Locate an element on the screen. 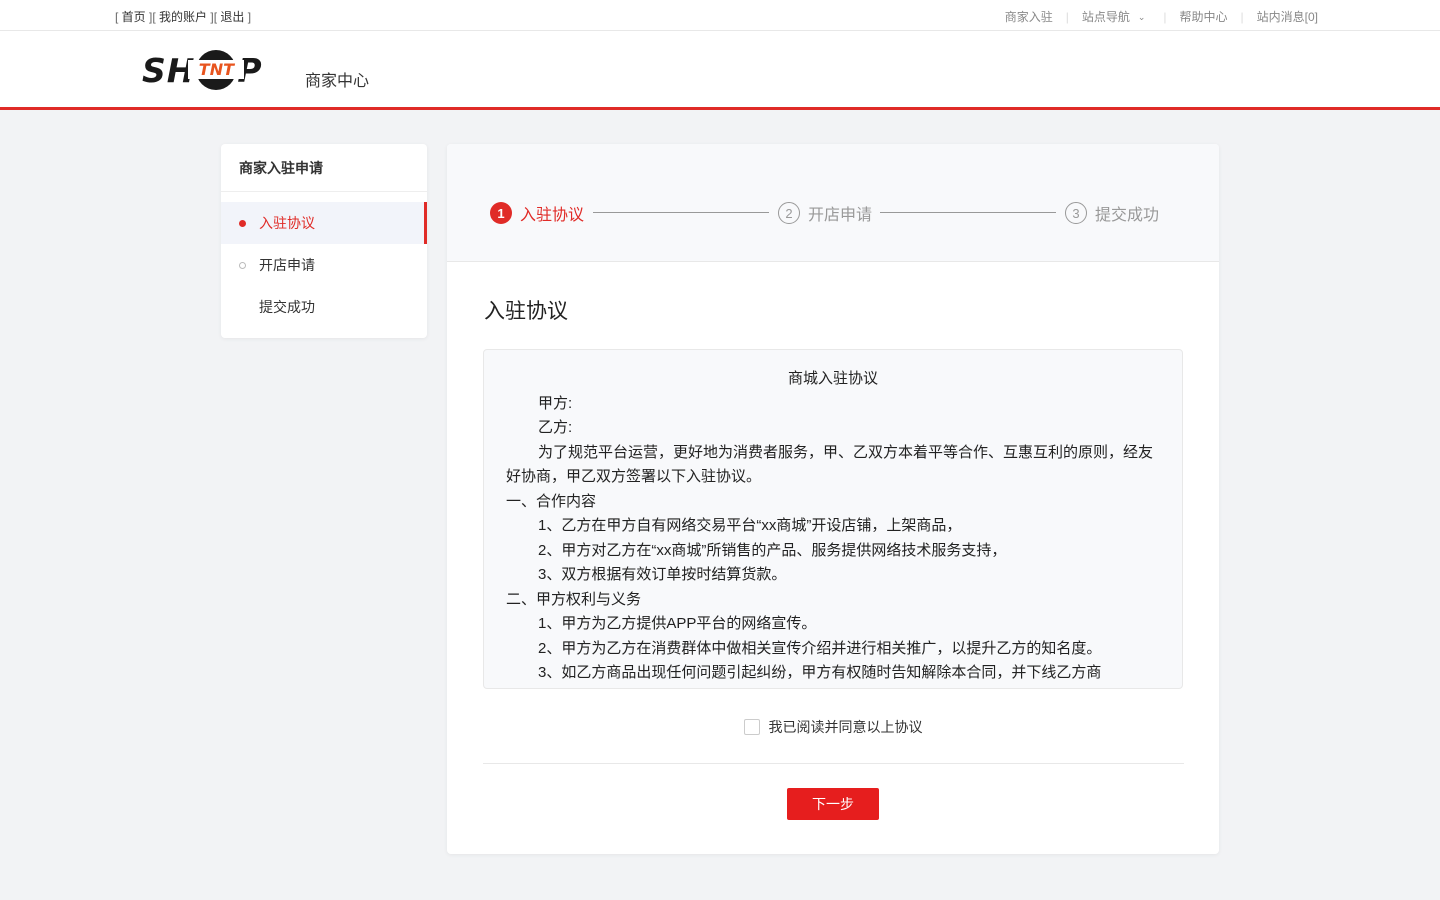 The image size is (1440, 900). step-1: 1 入驻协议 is located at coordinates (537, 213).